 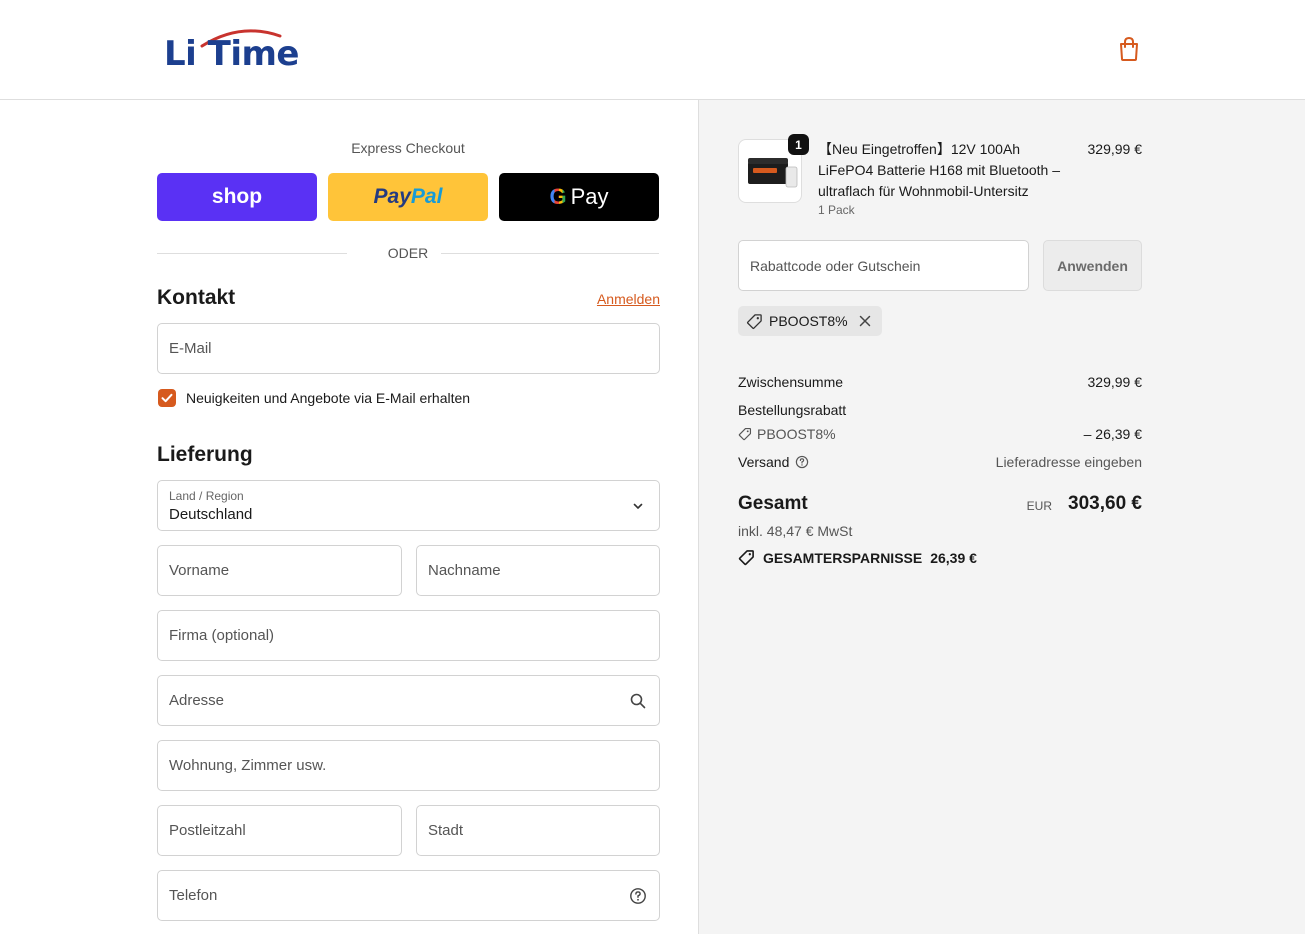 I want to click on phone-field: Telefon, so click(x=408, y=895).